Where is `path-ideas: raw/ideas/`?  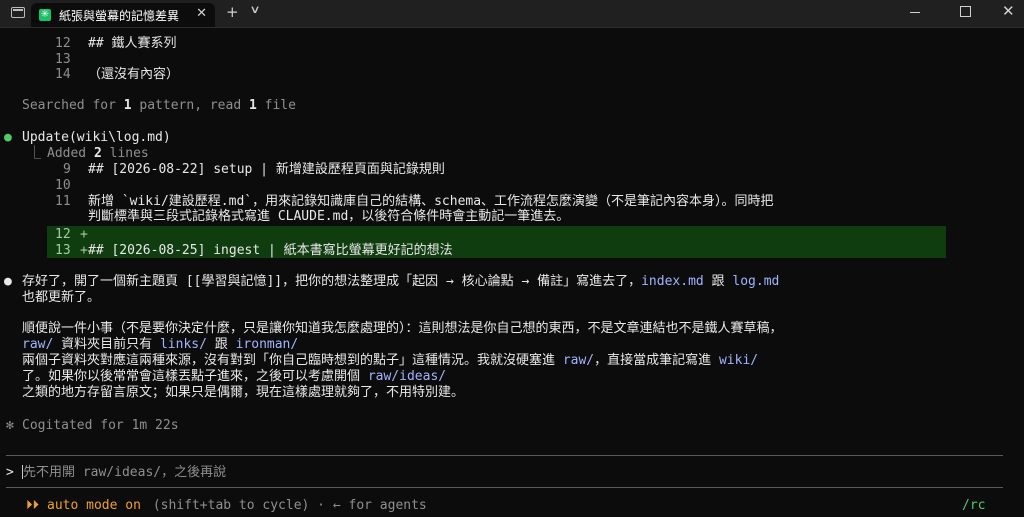 path-ideas: raw/ideas/ is located at coordinates (407, 376).